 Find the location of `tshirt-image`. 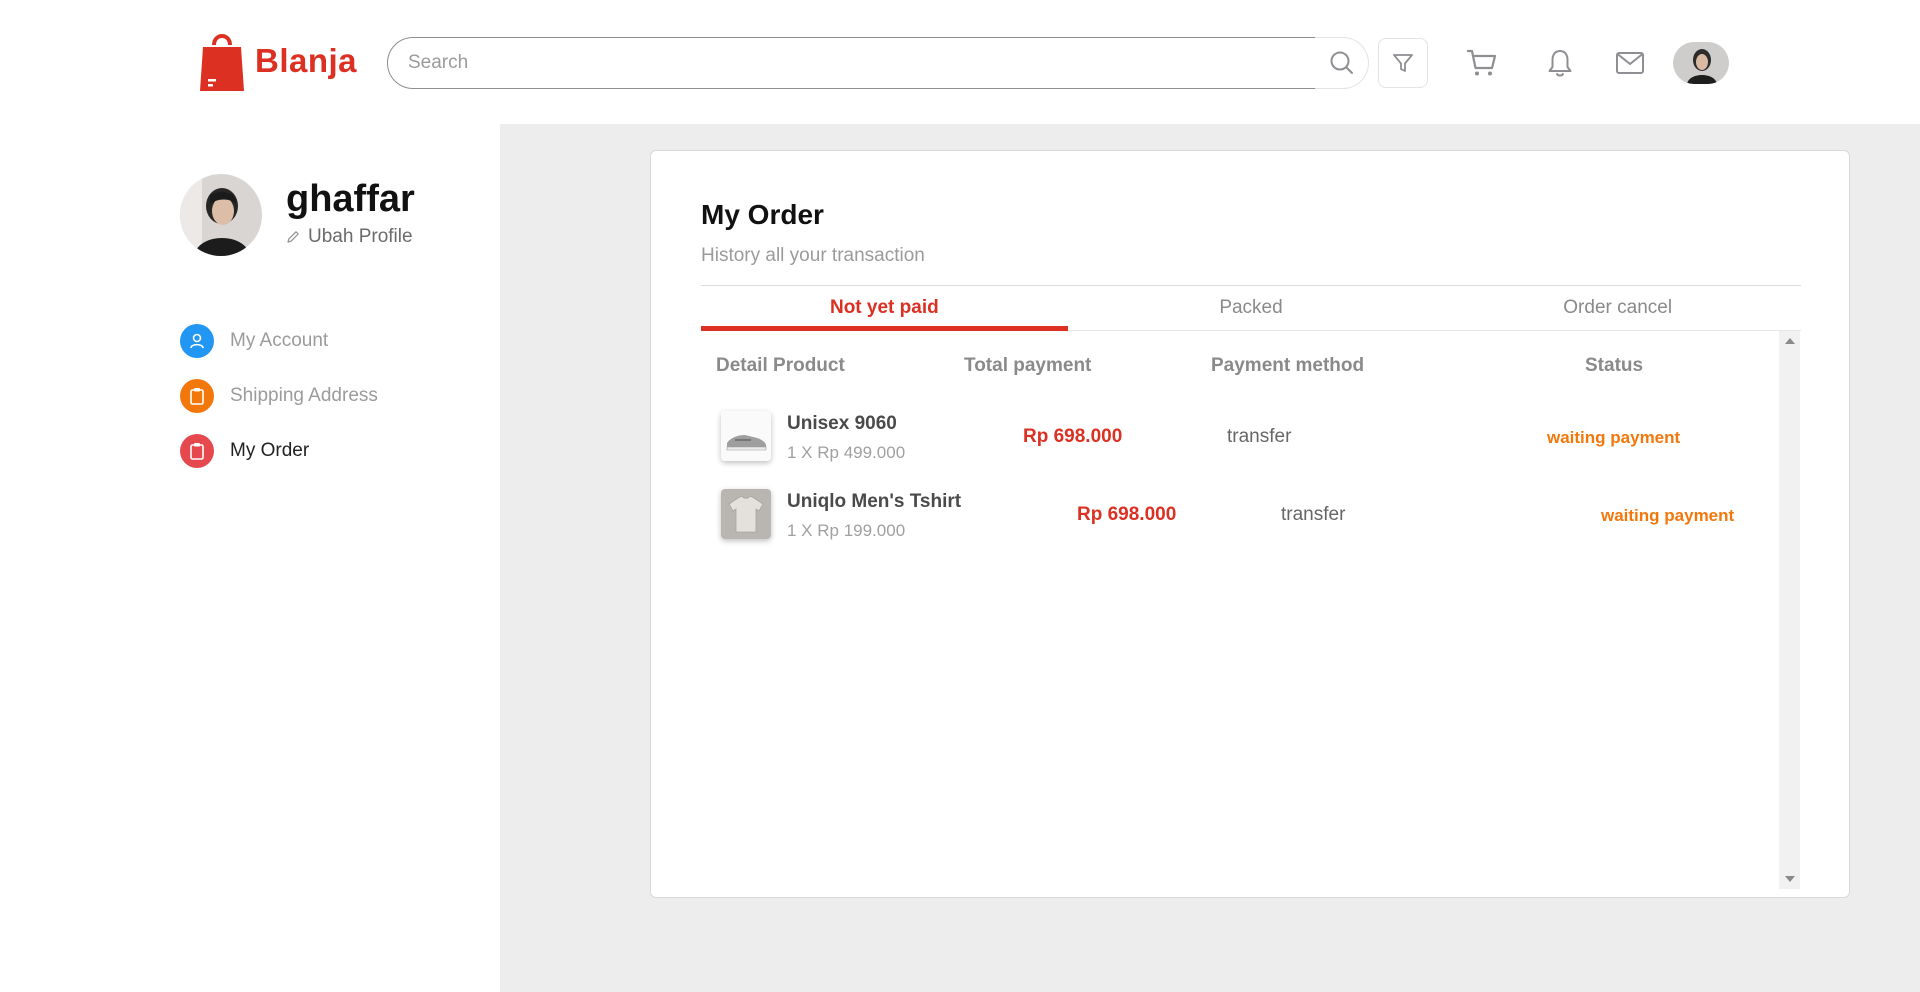

tshirt-image is located at coordinates (746, 514).